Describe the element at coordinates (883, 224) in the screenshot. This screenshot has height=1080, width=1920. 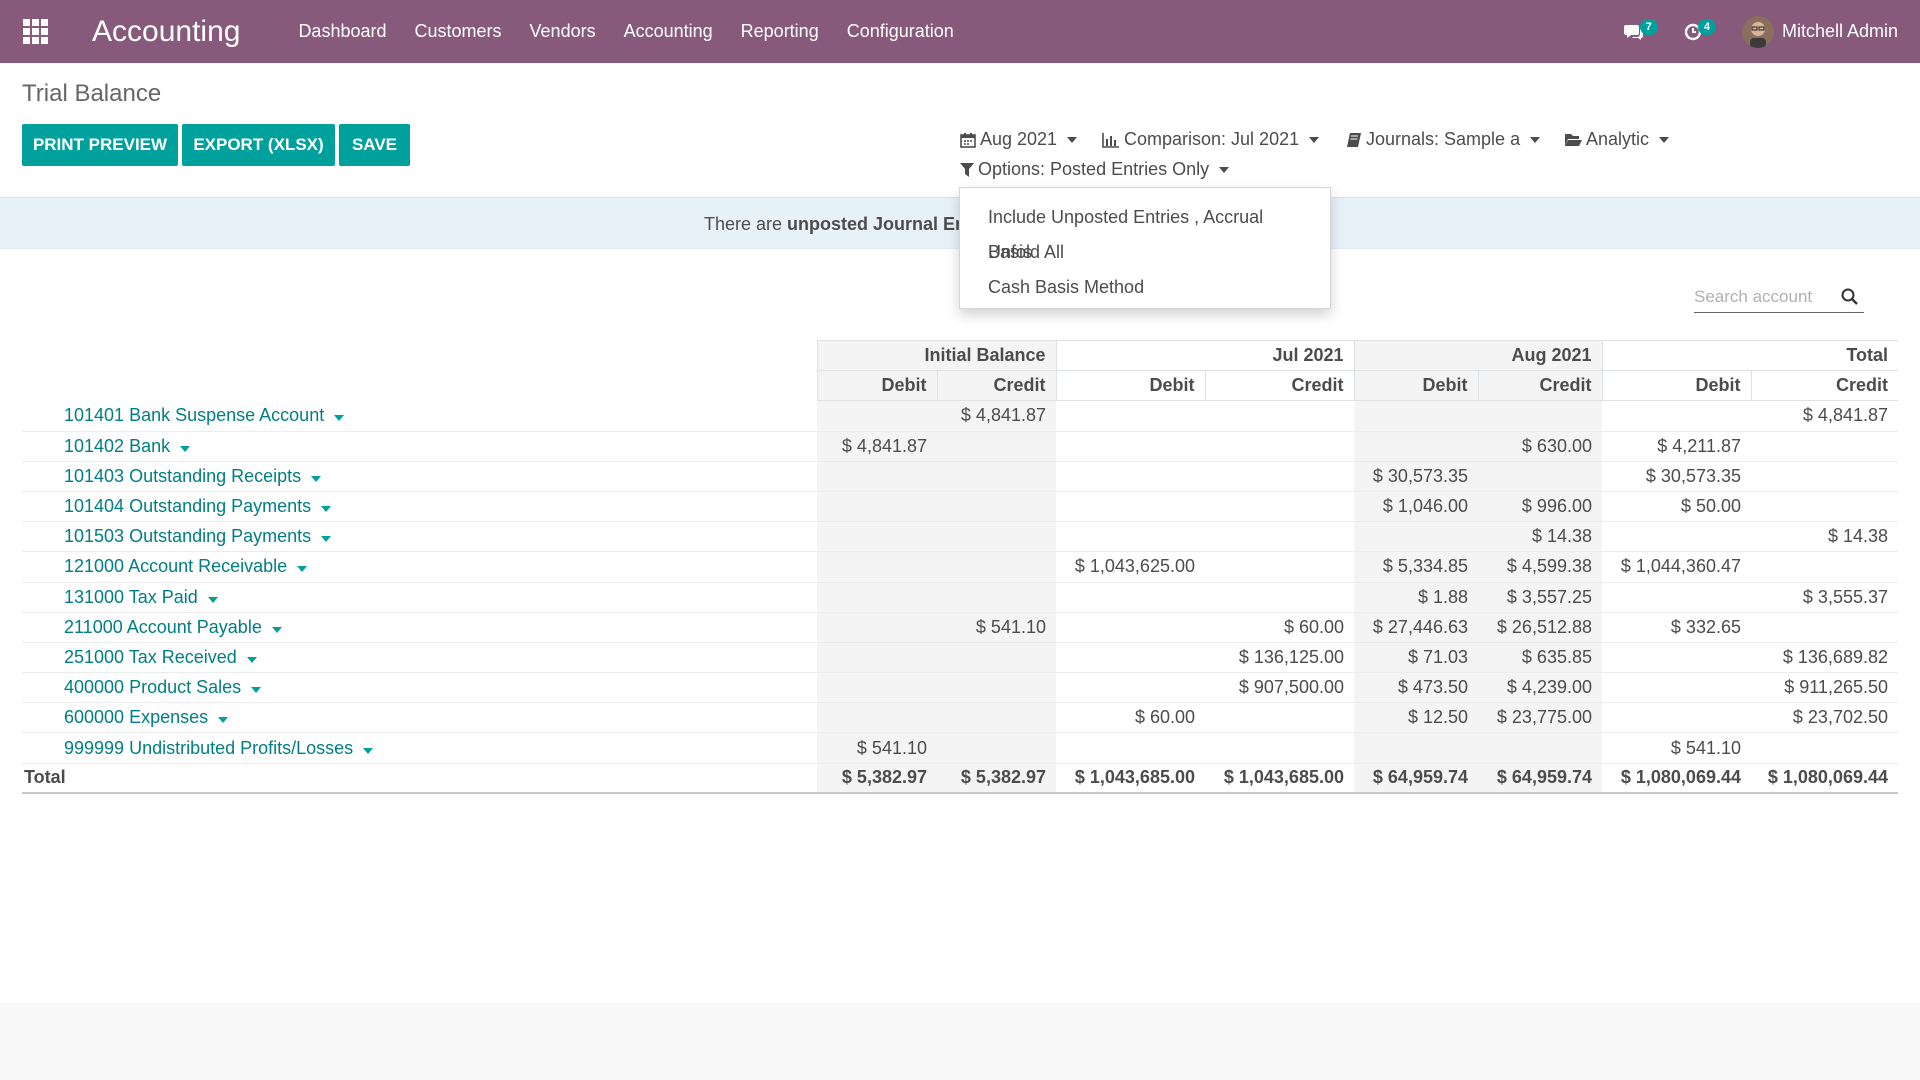
I see `unposted-entries-link: unposted Journal Entr` at that location.